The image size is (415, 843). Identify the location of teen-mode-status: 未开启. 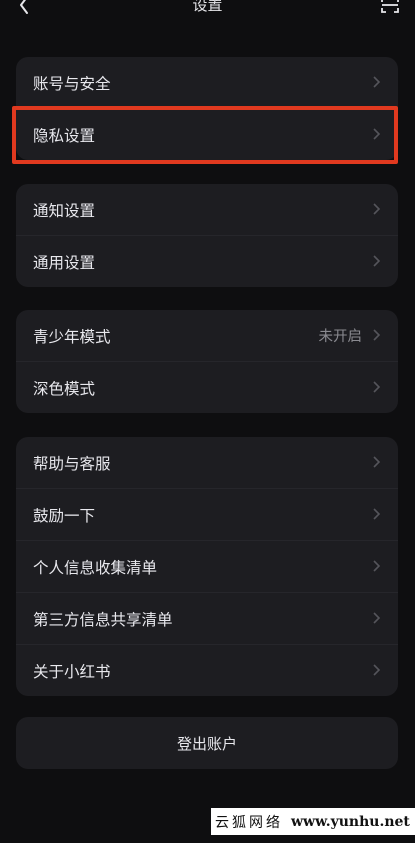
(340, 337).